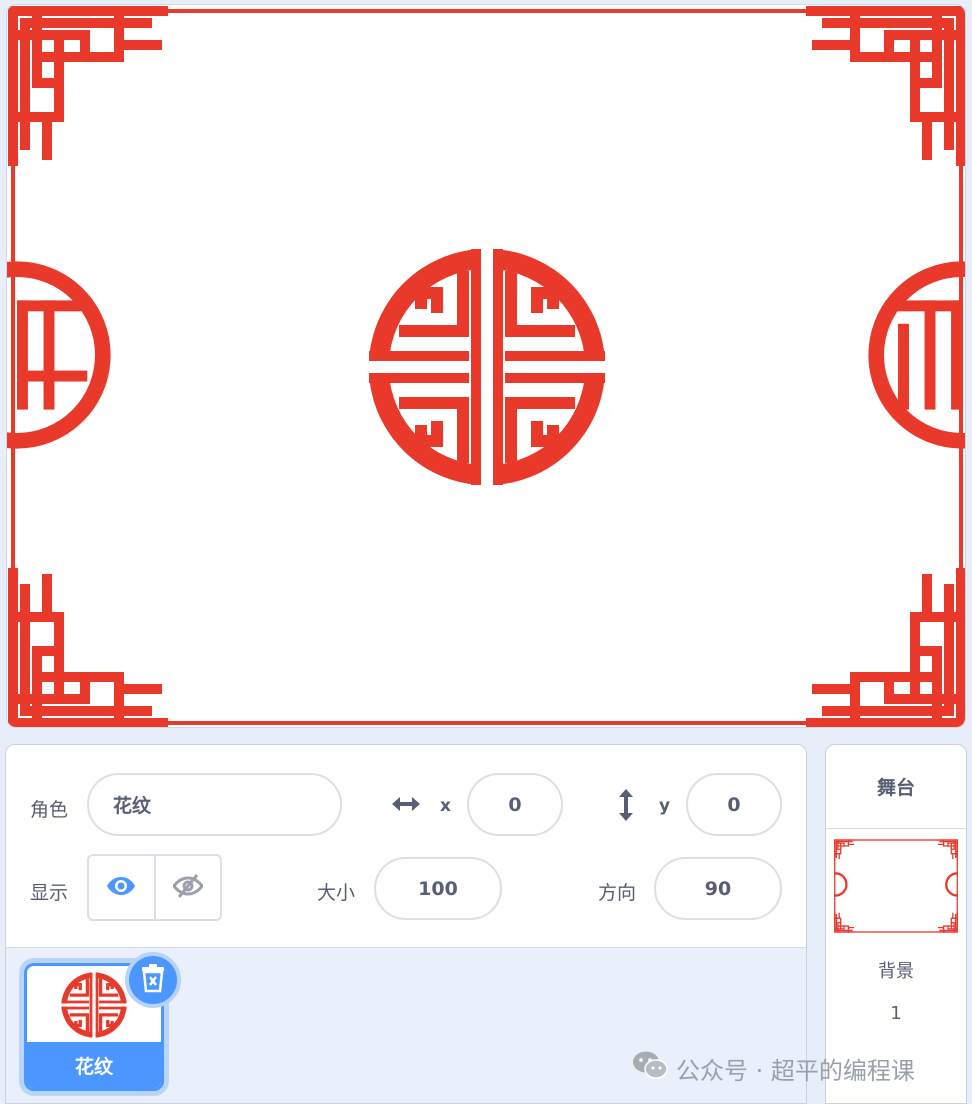 This screenshot has width=972, height=1104. Describe the element at coordinates (617, 893) in the screenshot. I see `direction-label: 方向` at that location.